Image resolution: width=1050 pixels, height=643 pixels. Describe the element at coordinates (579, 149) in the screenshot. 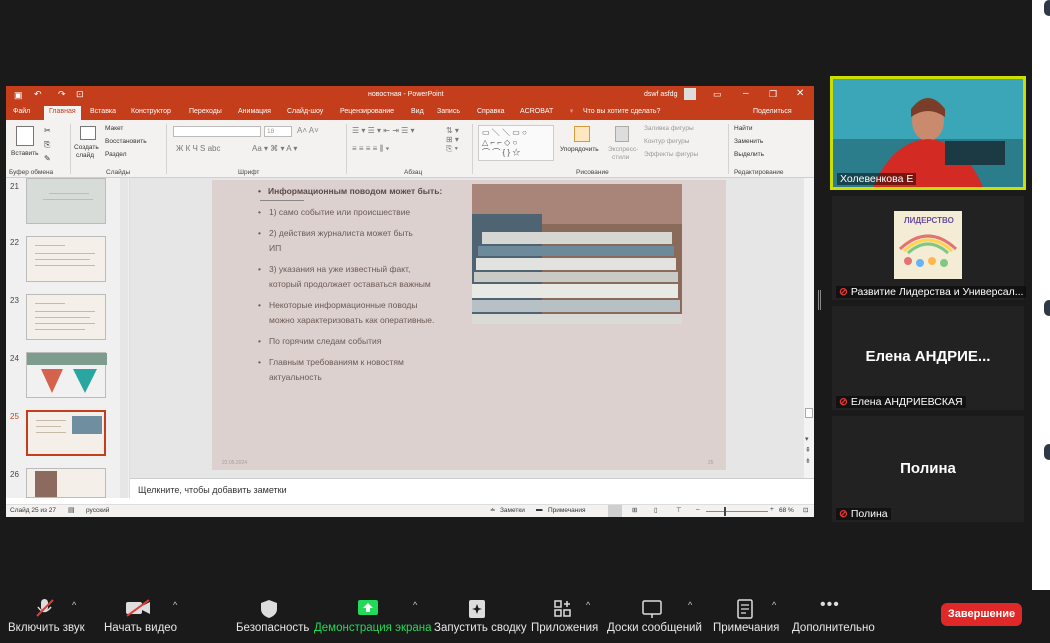

I see `arrange-button: Упорядочить` at that location.